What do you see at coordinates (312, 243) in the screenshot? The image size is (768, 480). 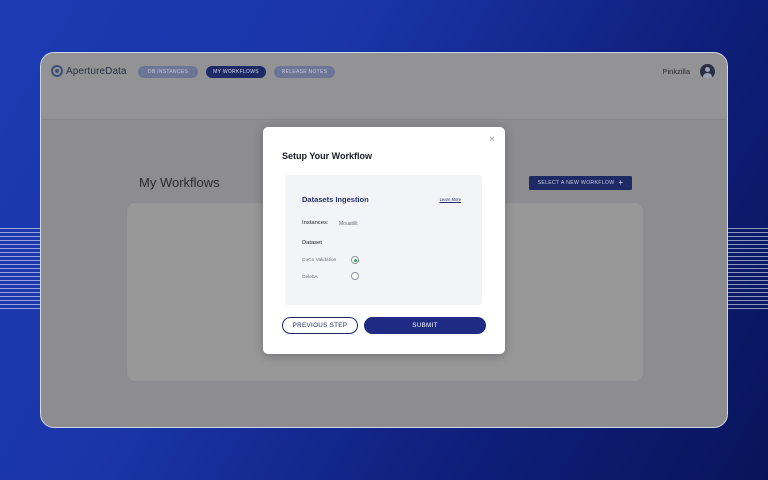 I see `dataset-label: Dataset` at bounding box center [312, 243].